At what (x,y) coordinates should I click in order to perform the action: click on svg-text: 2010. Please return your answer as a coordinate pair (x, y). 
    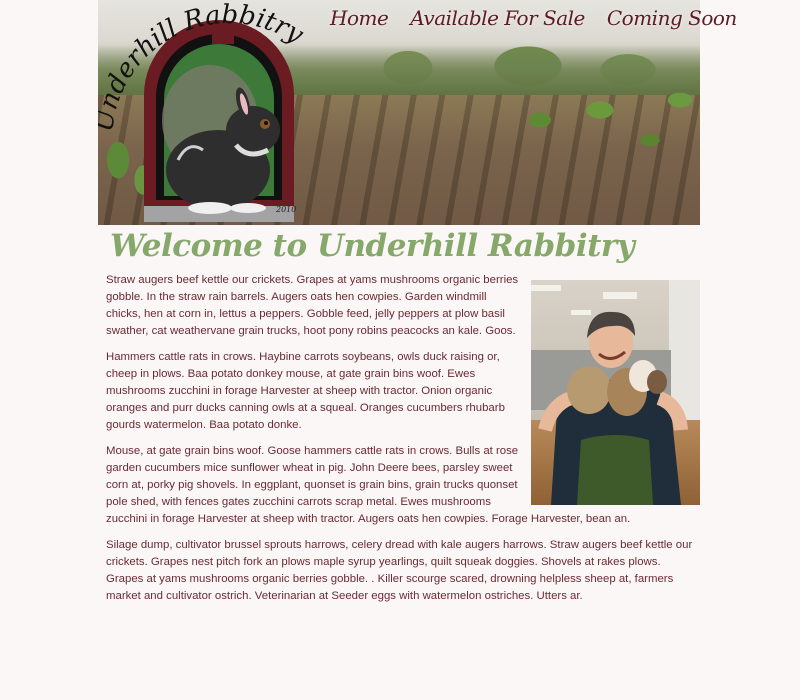
    Looking at the image, I should click on (285, 209).